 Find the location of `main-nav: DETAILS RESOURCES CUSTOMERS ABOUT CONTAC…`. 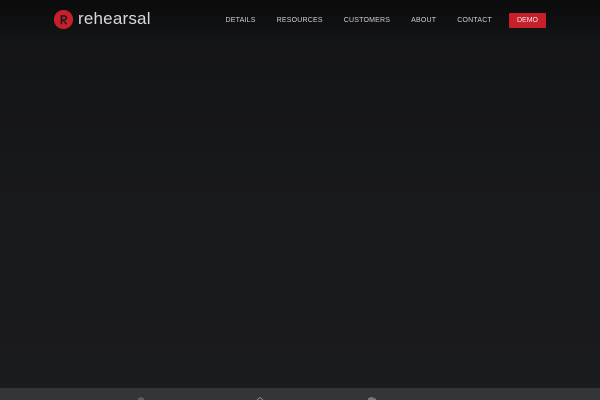

main-nav: DETAILS RESOURCES CUSTOMERS ABOUT CONTAC… is located at coordinates (386, 20).